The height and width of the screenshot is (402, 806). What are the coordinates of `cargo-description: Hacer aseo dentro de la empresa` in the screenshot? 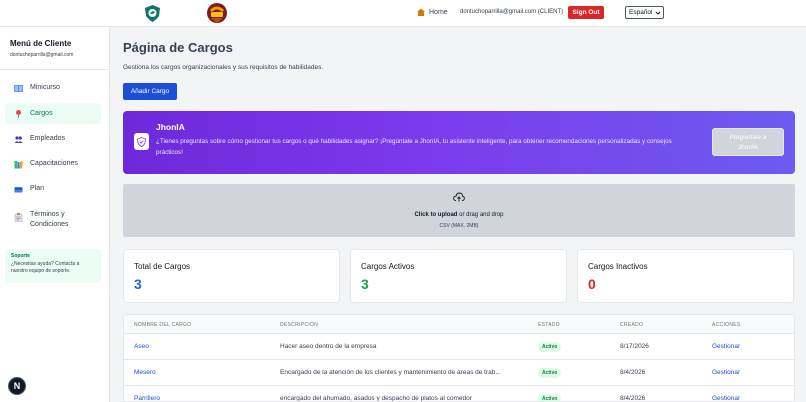 It's located at (328, 346).